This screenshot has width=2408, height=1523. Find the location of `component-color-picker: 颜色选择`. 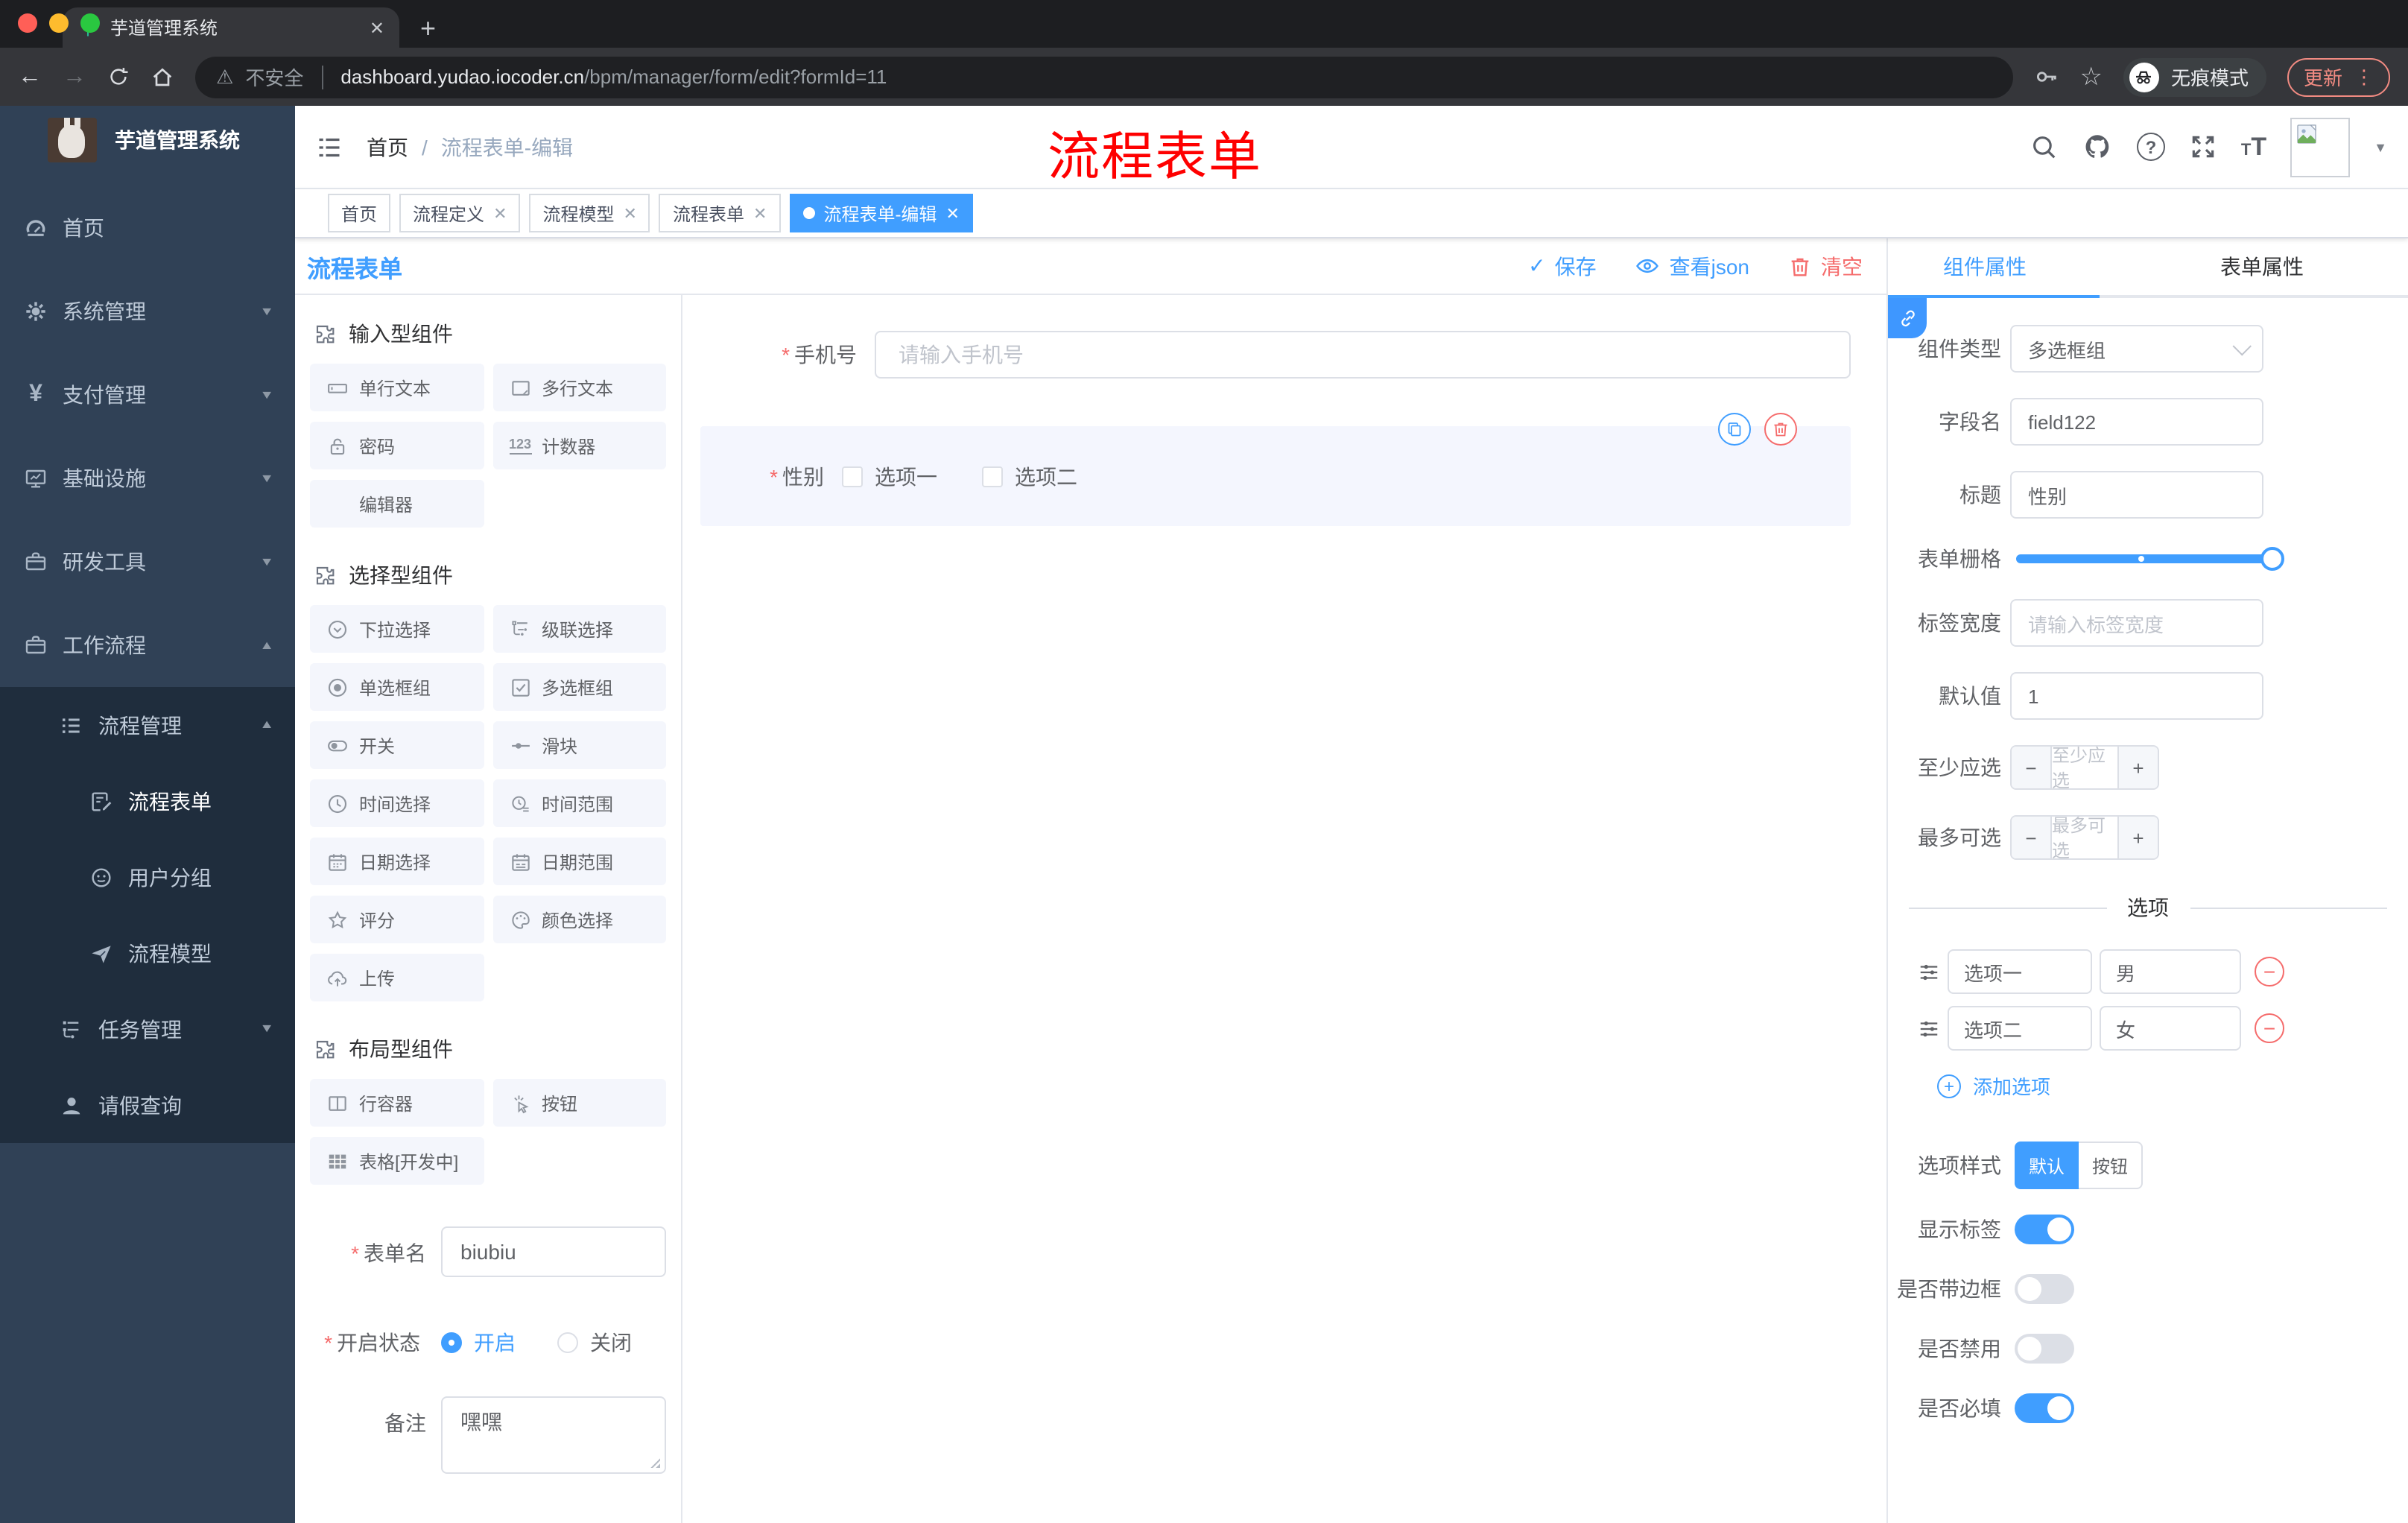

component-color-picker: 颜色选择 is located at coordinates (579, 919).